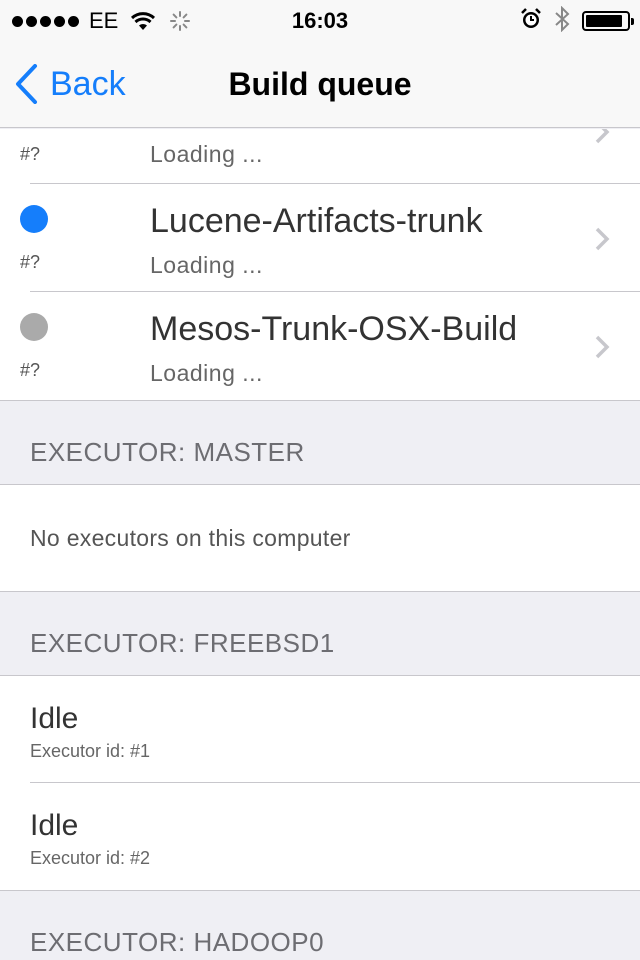  What do you see at coordinates (90, 858) in the screenshot?
I see `executor-id: Executor id: #2` at bounding box center [90, 858].